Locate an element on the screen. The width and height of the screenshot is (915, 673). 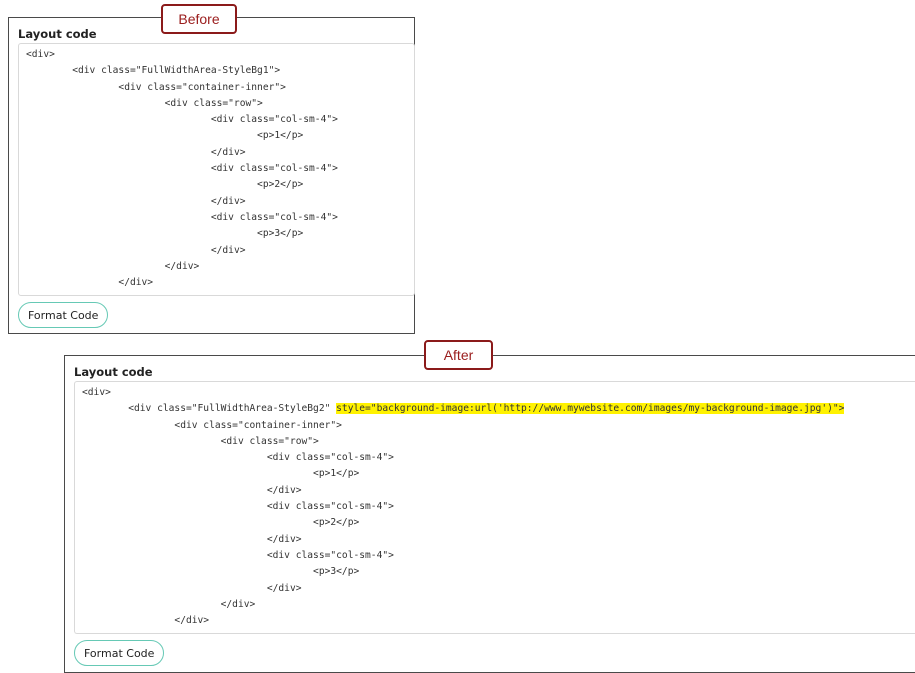
after-tag: After is located at coordinates (458, 355).